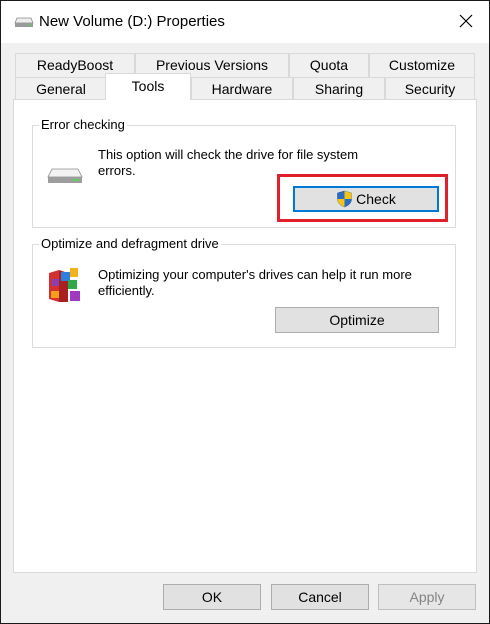  I want to click on close-button, so click(466, 22).